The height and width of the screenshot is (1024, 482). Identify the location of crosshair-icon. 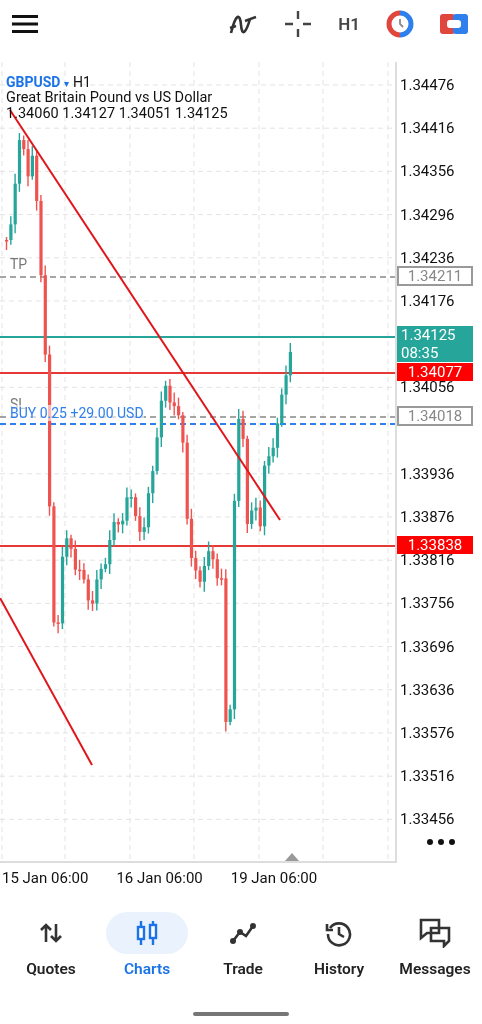
(298, 24).